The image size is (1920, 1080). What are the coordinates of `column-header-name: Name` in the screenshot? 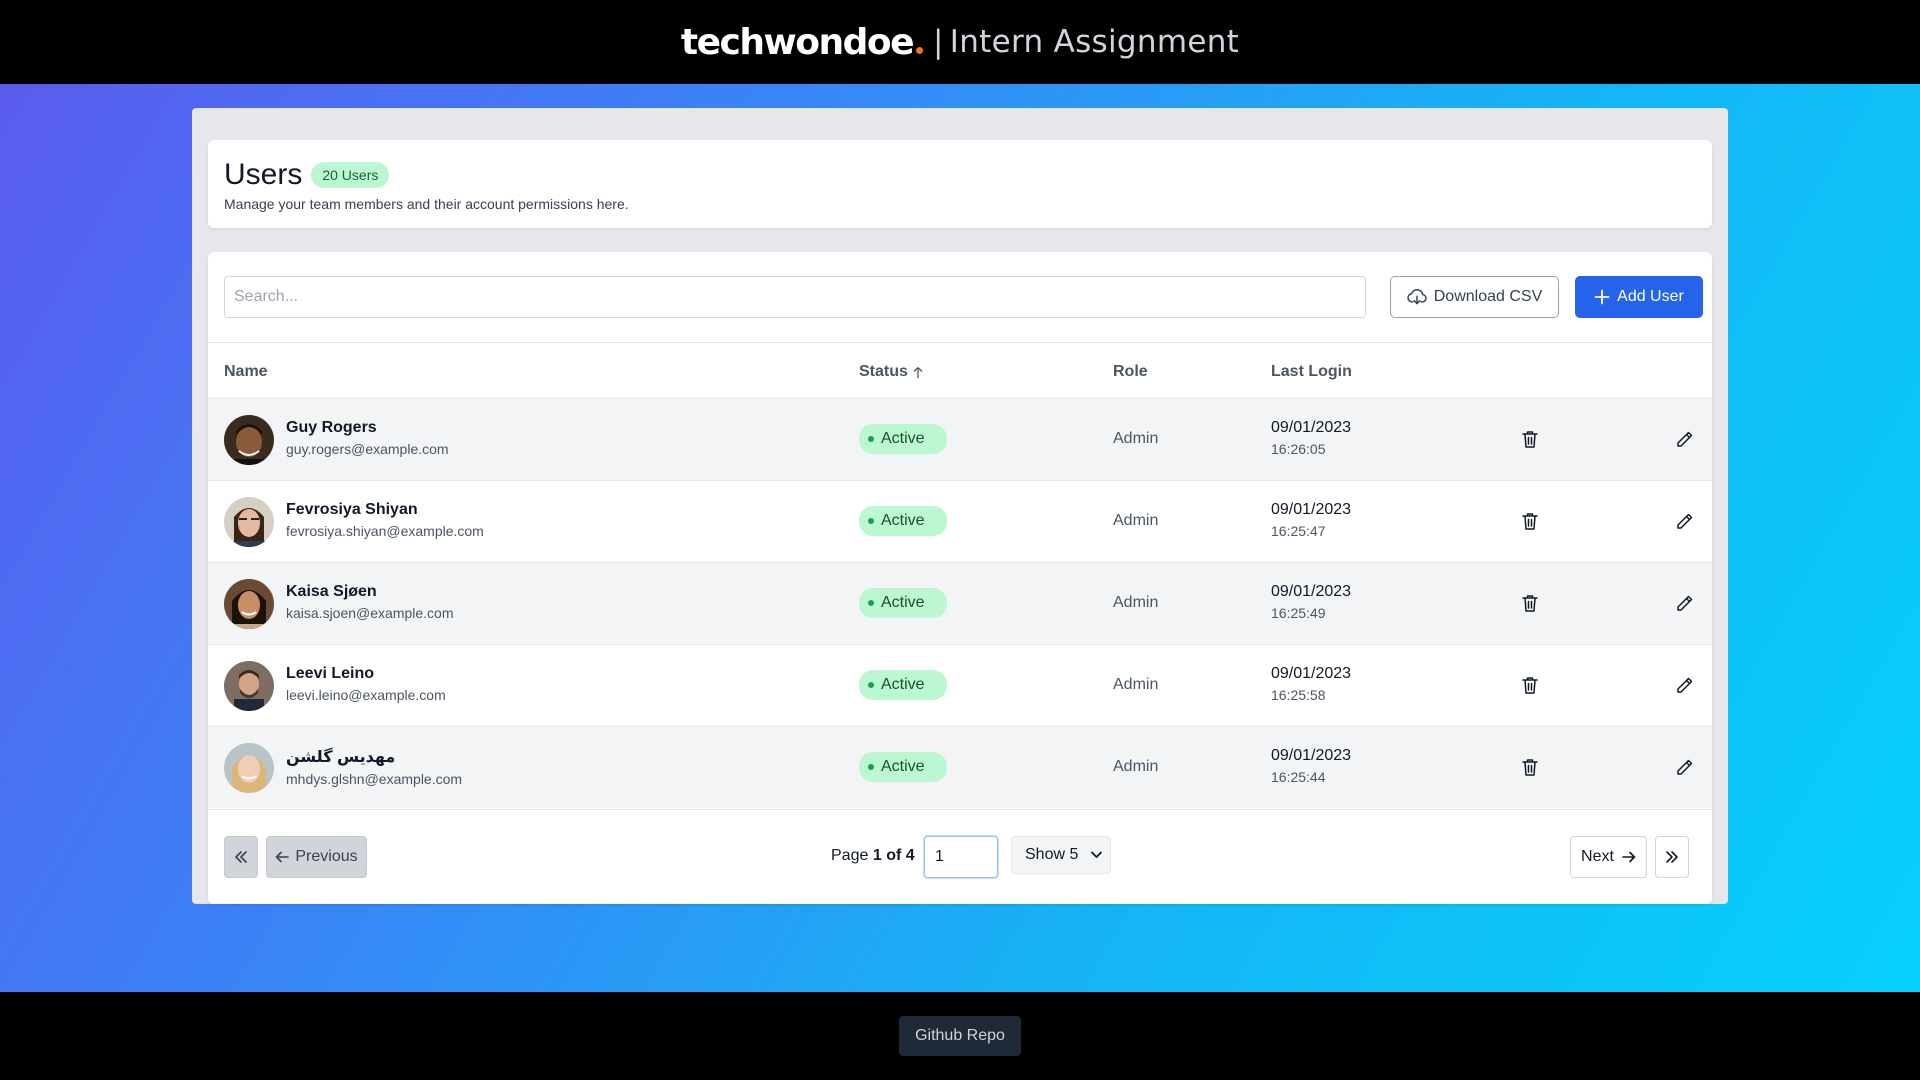 It's located at (246, 372).